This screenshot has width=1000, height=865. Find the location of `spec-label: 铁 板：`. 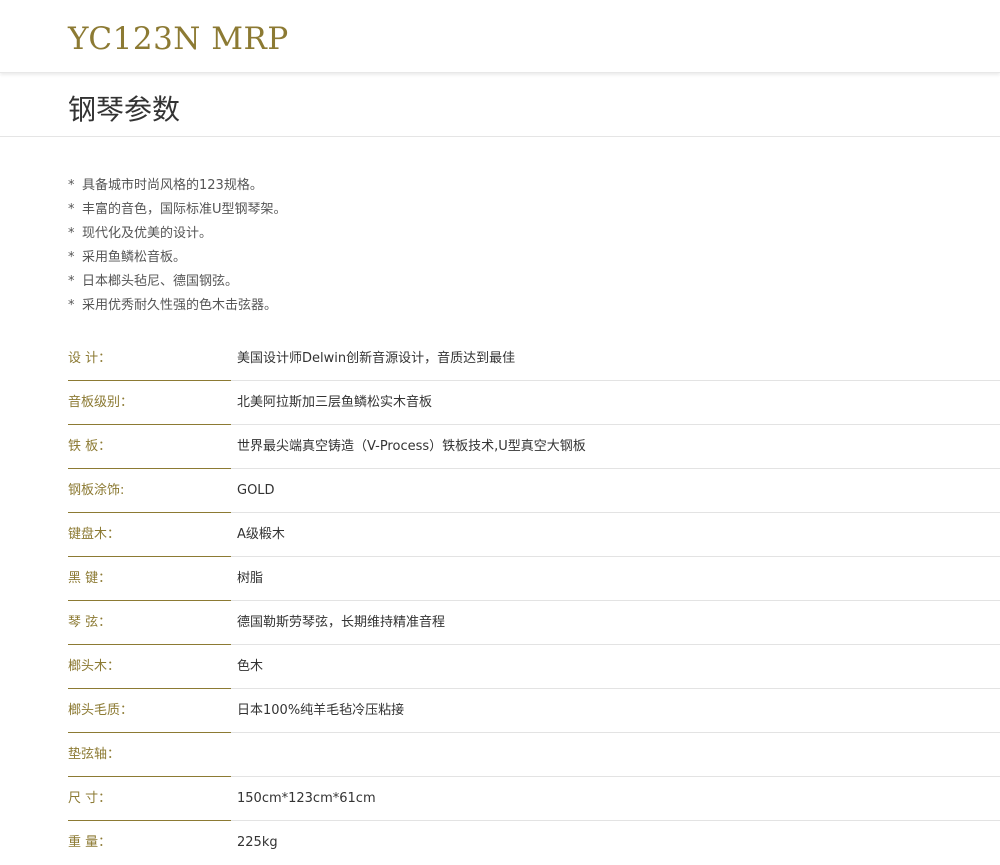

spec-label: 铁 板： is located at coordinates (90, 446).